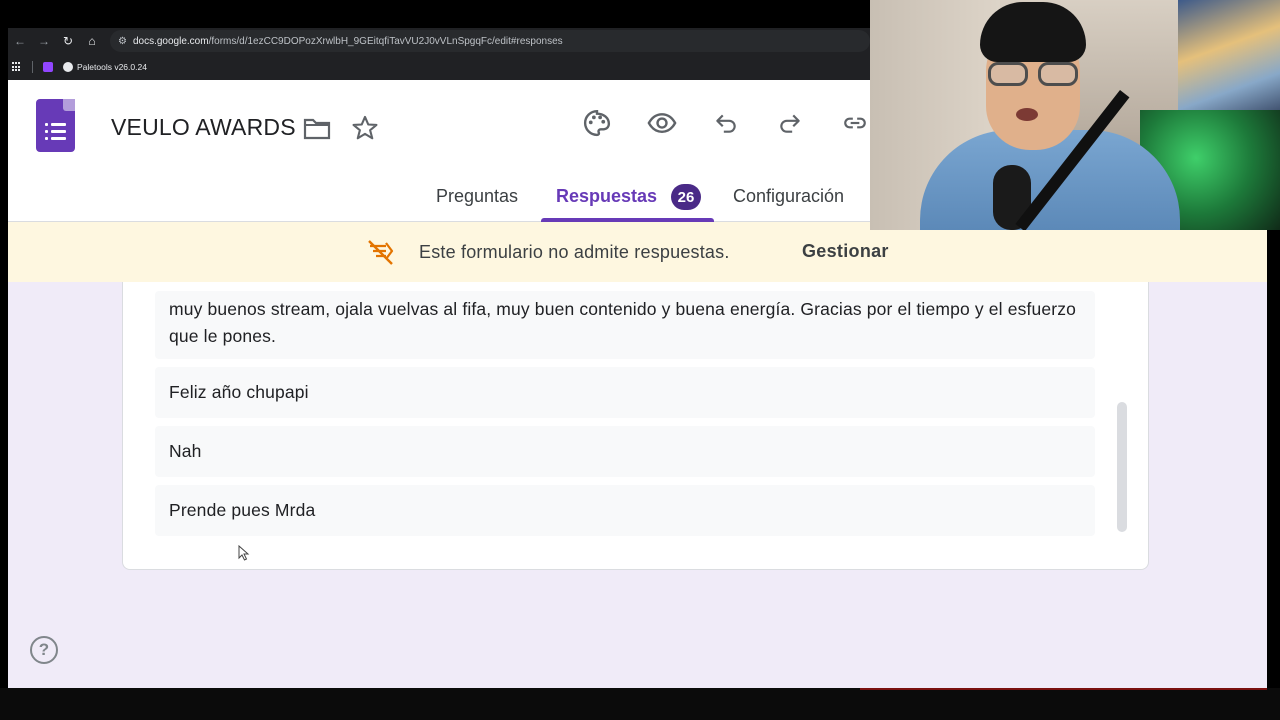 This screenshot has height=720, width=1280. What do you see at coordinates (203, 127) in the screenshot?
I see `form-title: VEULO AWARDS` at bounding box center [203, 127].